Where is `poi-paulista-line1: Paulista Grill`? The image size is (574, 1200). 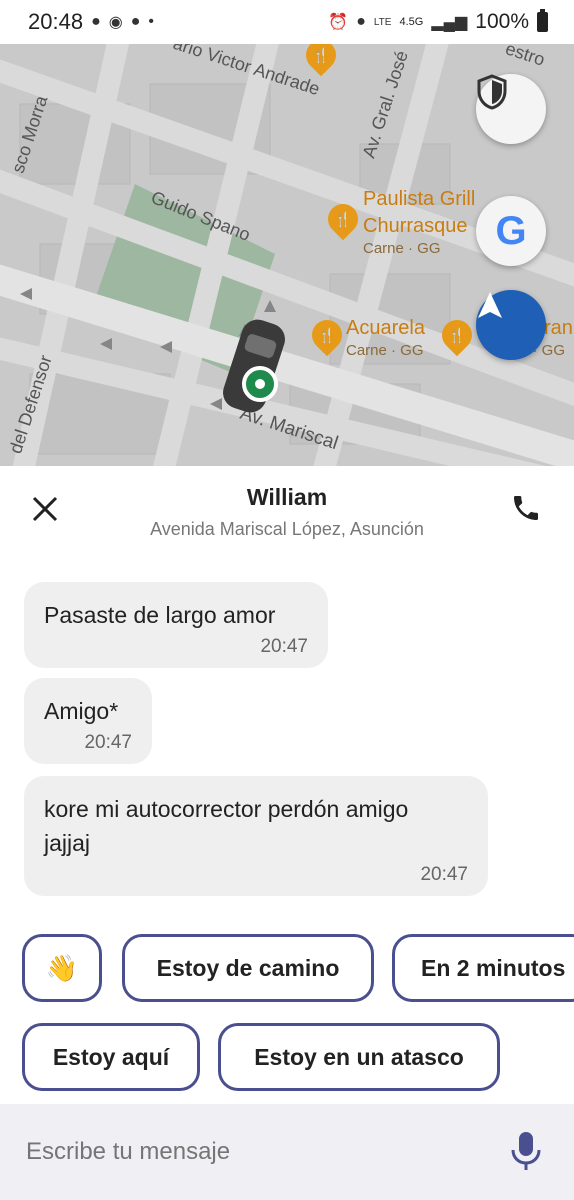 poi-paulista-line1: Paulista Grill is located at coordinates (419, 199).